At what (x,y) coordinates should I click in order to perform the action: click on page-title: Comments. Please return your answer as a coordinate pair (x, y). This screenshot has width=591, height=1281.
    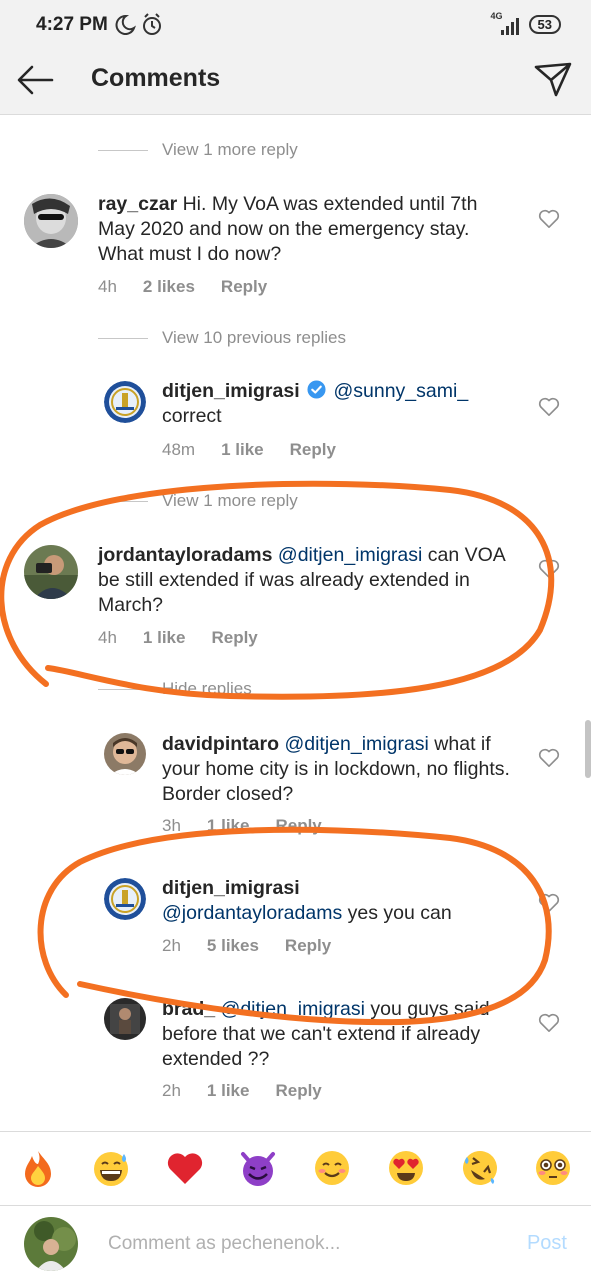
    Looking at the image, I should click on (156, 78).